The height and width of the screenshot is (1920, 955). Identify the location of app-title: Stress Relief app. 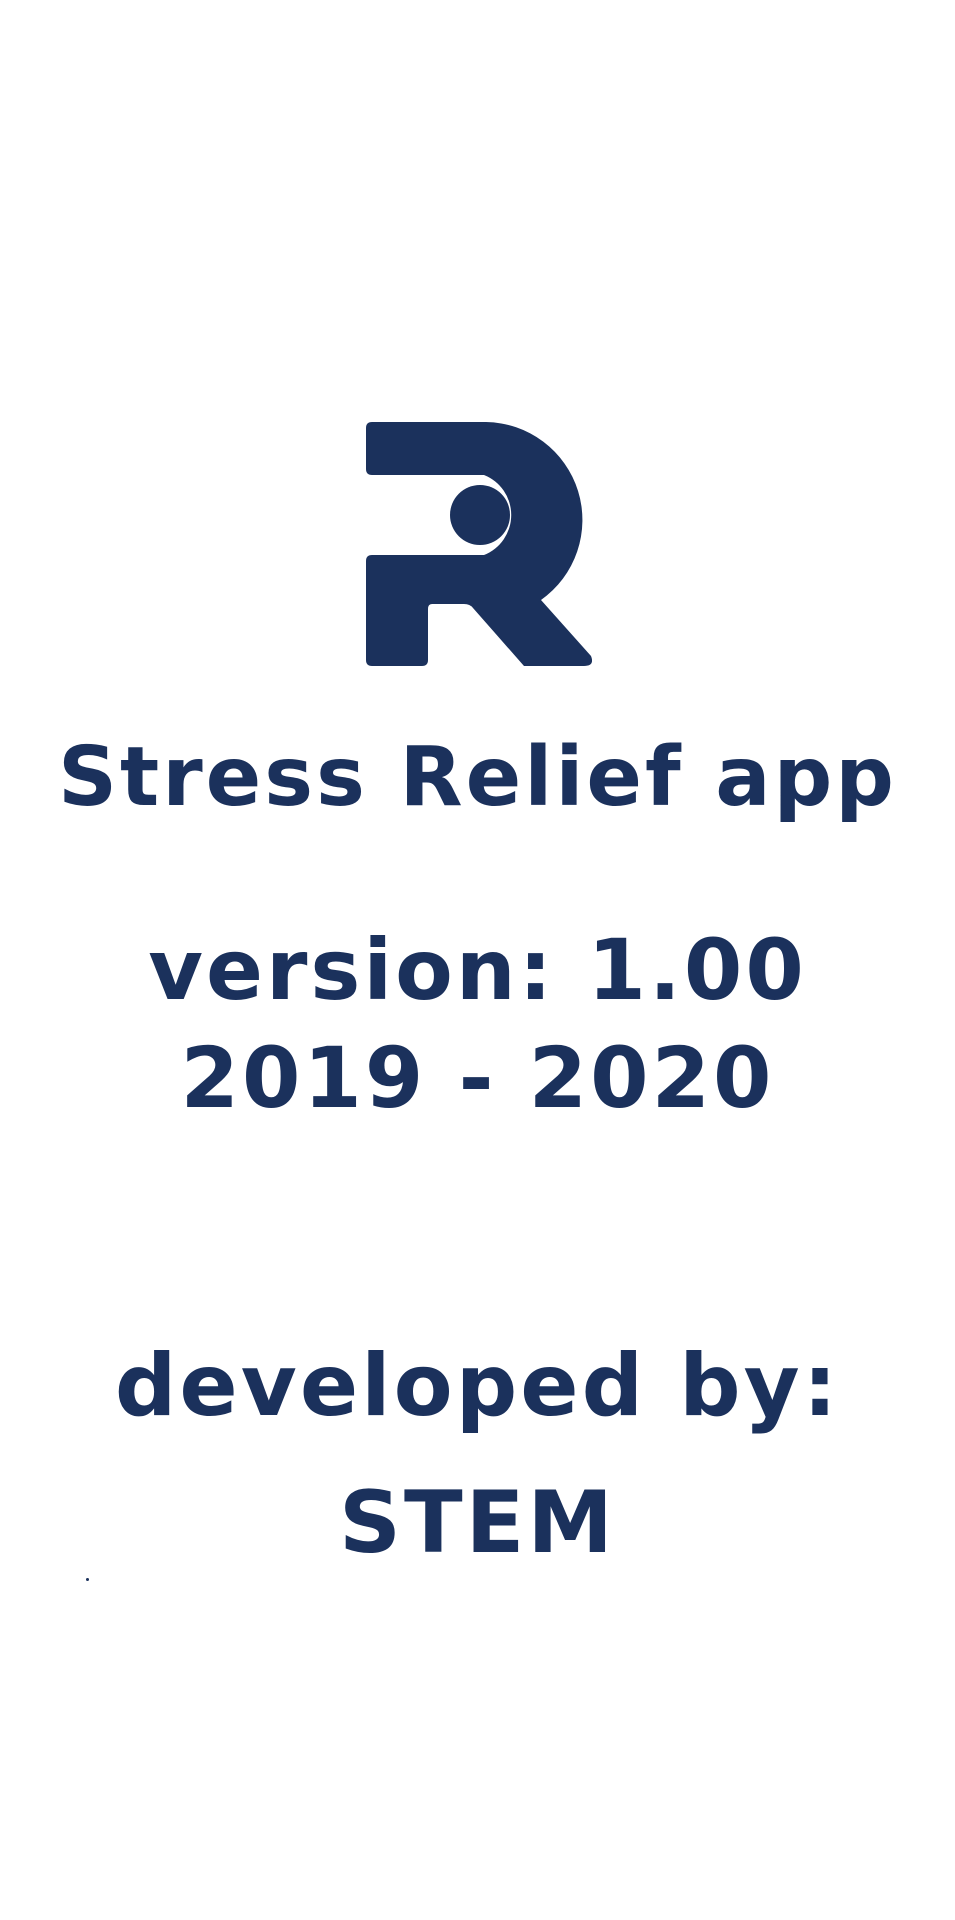
(477, 777).